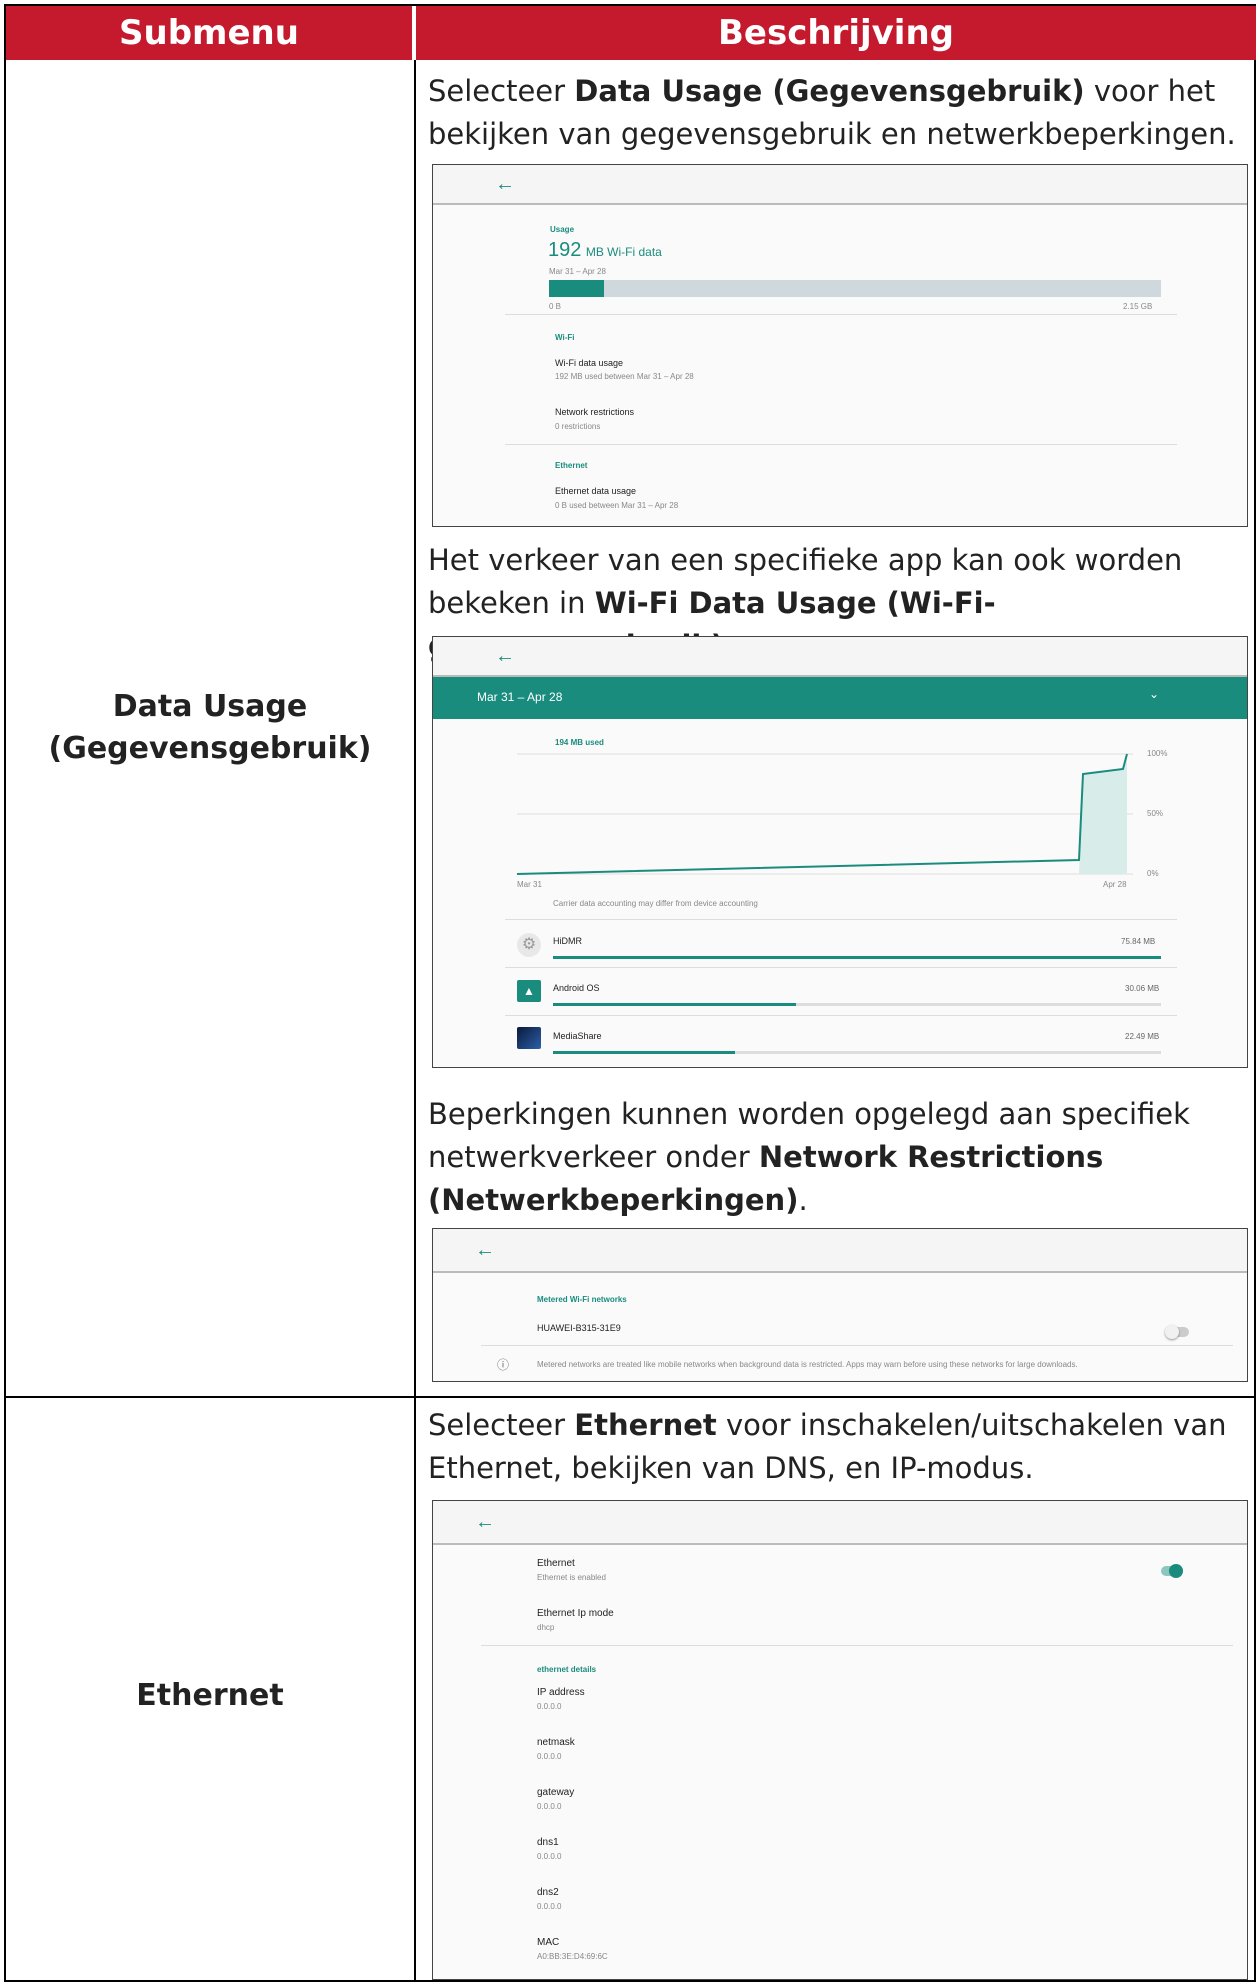 This screenshot has height=1986, width=1260. What do you see at coordinates (548, 1842) in the screenshot?
I see `detail-label: dns1` at bounding box center [548, 1842].